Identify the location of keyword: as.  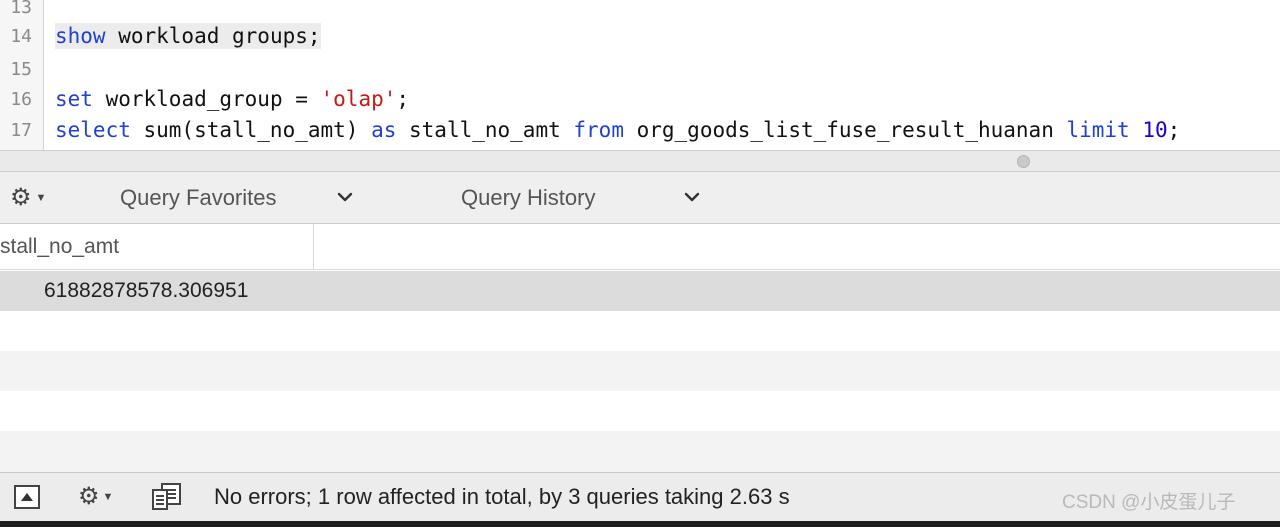
(384, 130).